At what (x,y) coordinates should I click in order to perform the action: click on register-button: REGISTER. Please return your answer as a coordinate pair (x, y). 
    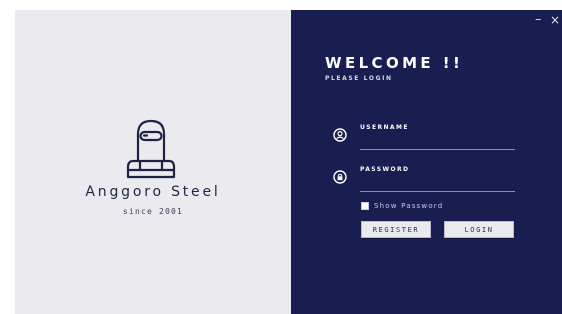
    Looking at the image, I should click on (396, 229).